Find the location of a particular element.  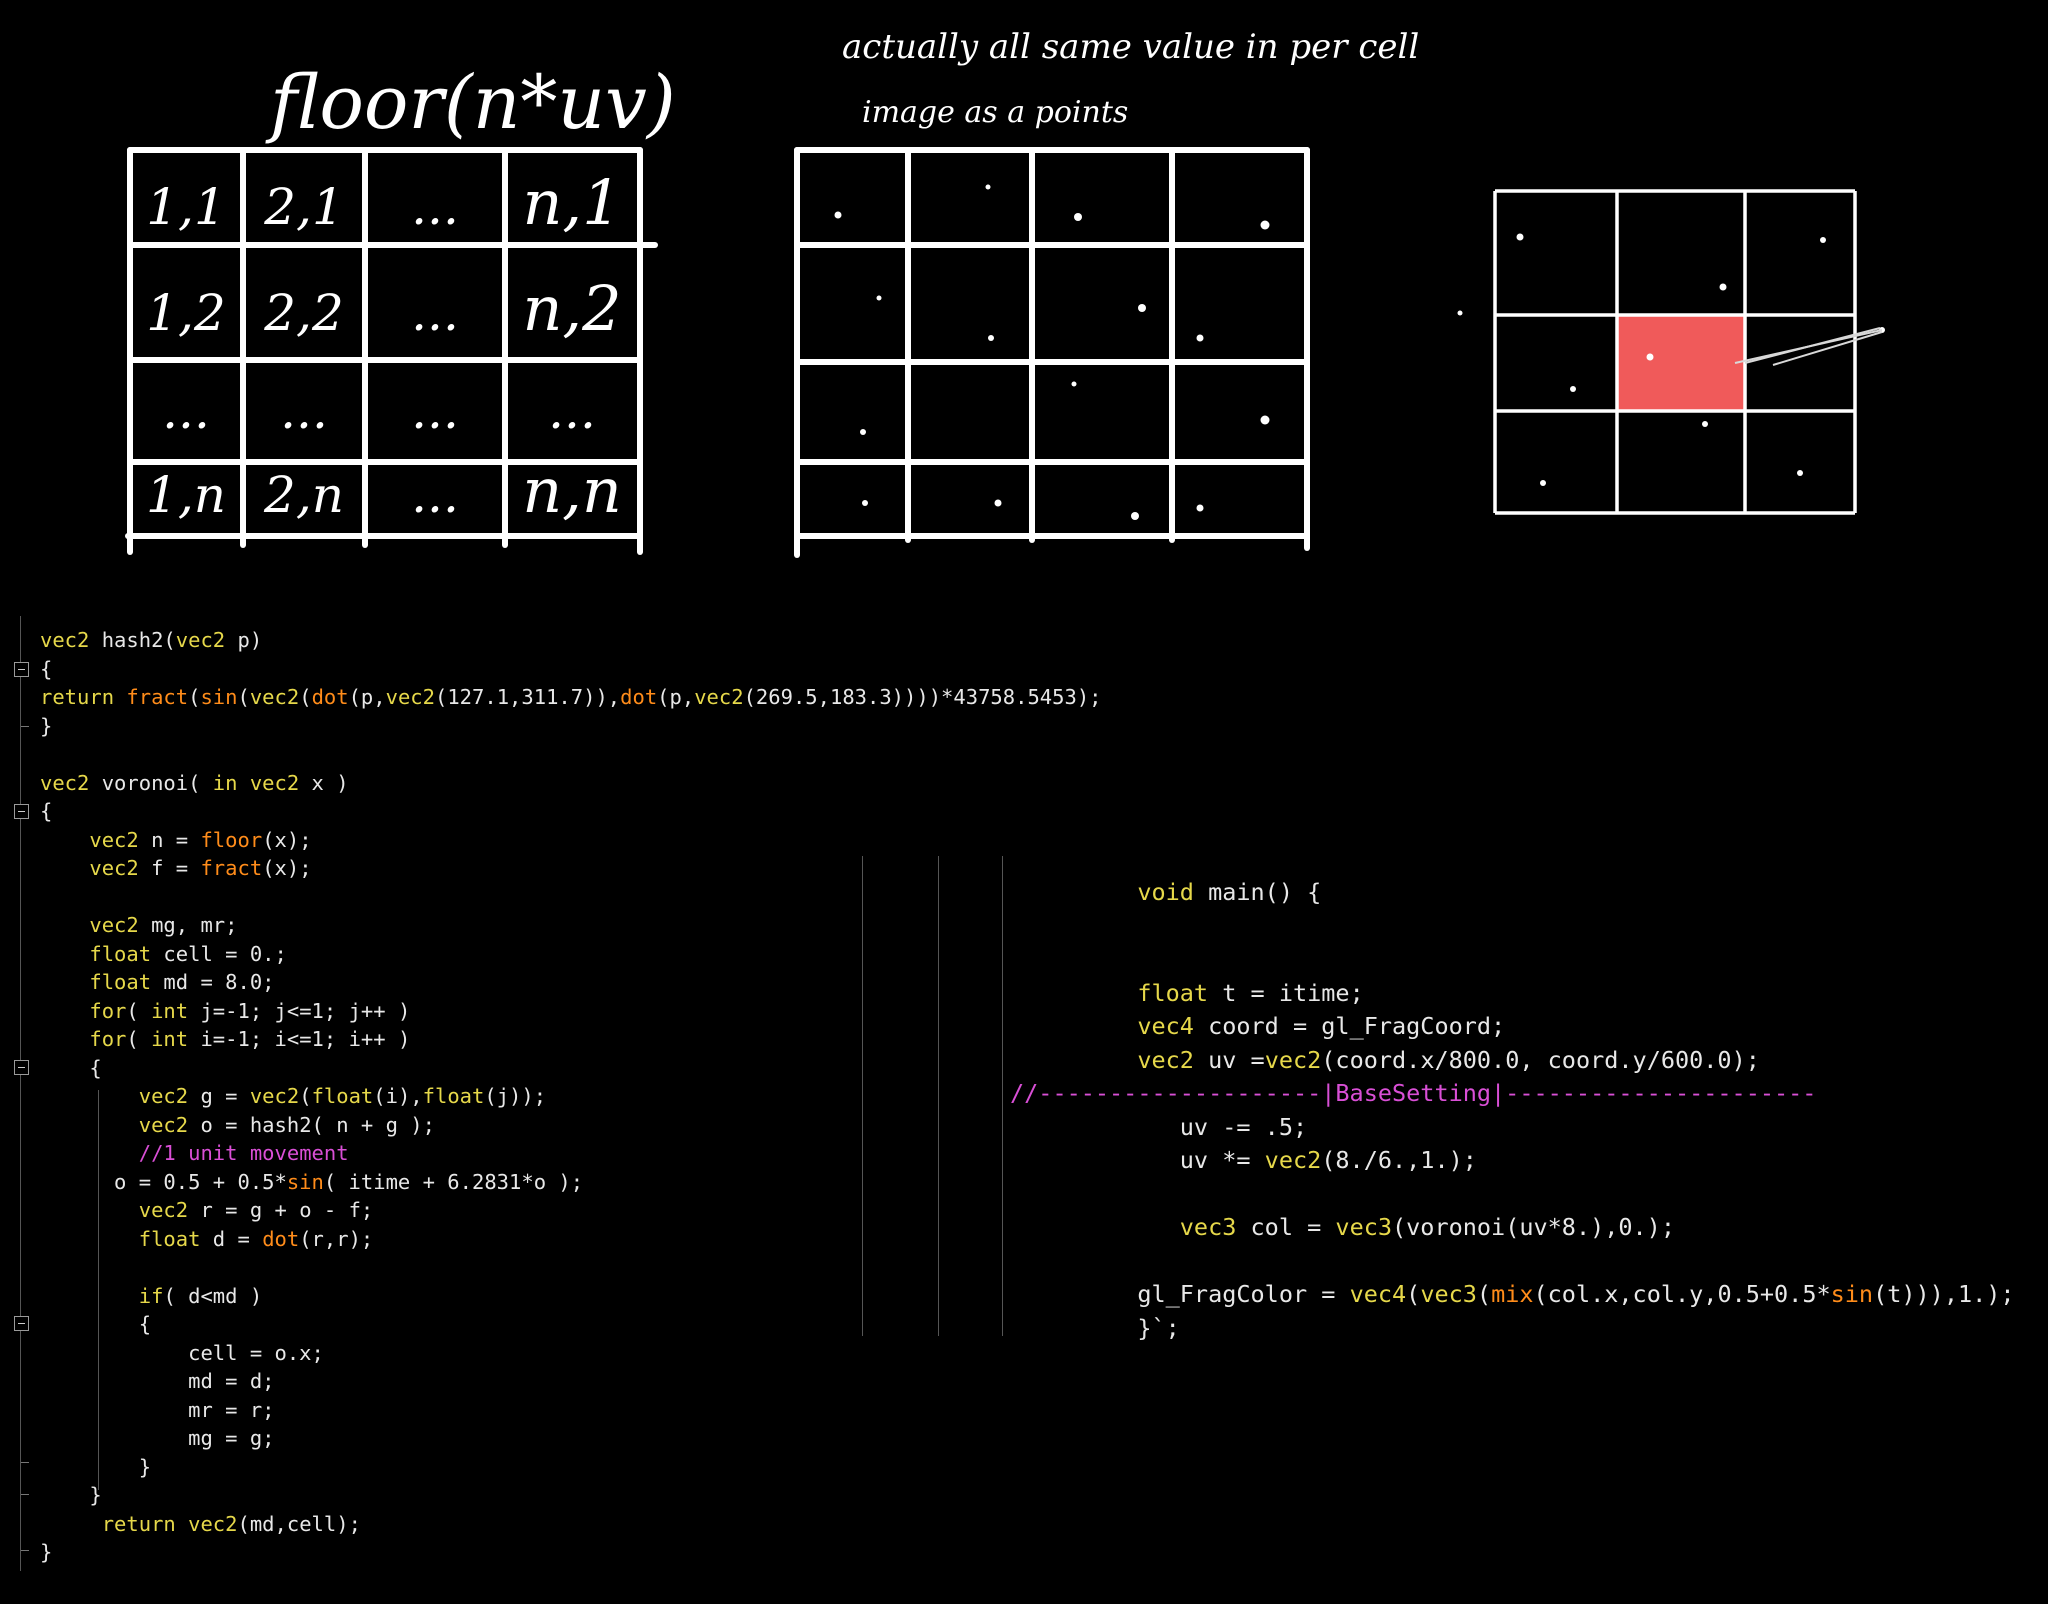

fold-toggle-voronoi is located at coordinates (21, 811).